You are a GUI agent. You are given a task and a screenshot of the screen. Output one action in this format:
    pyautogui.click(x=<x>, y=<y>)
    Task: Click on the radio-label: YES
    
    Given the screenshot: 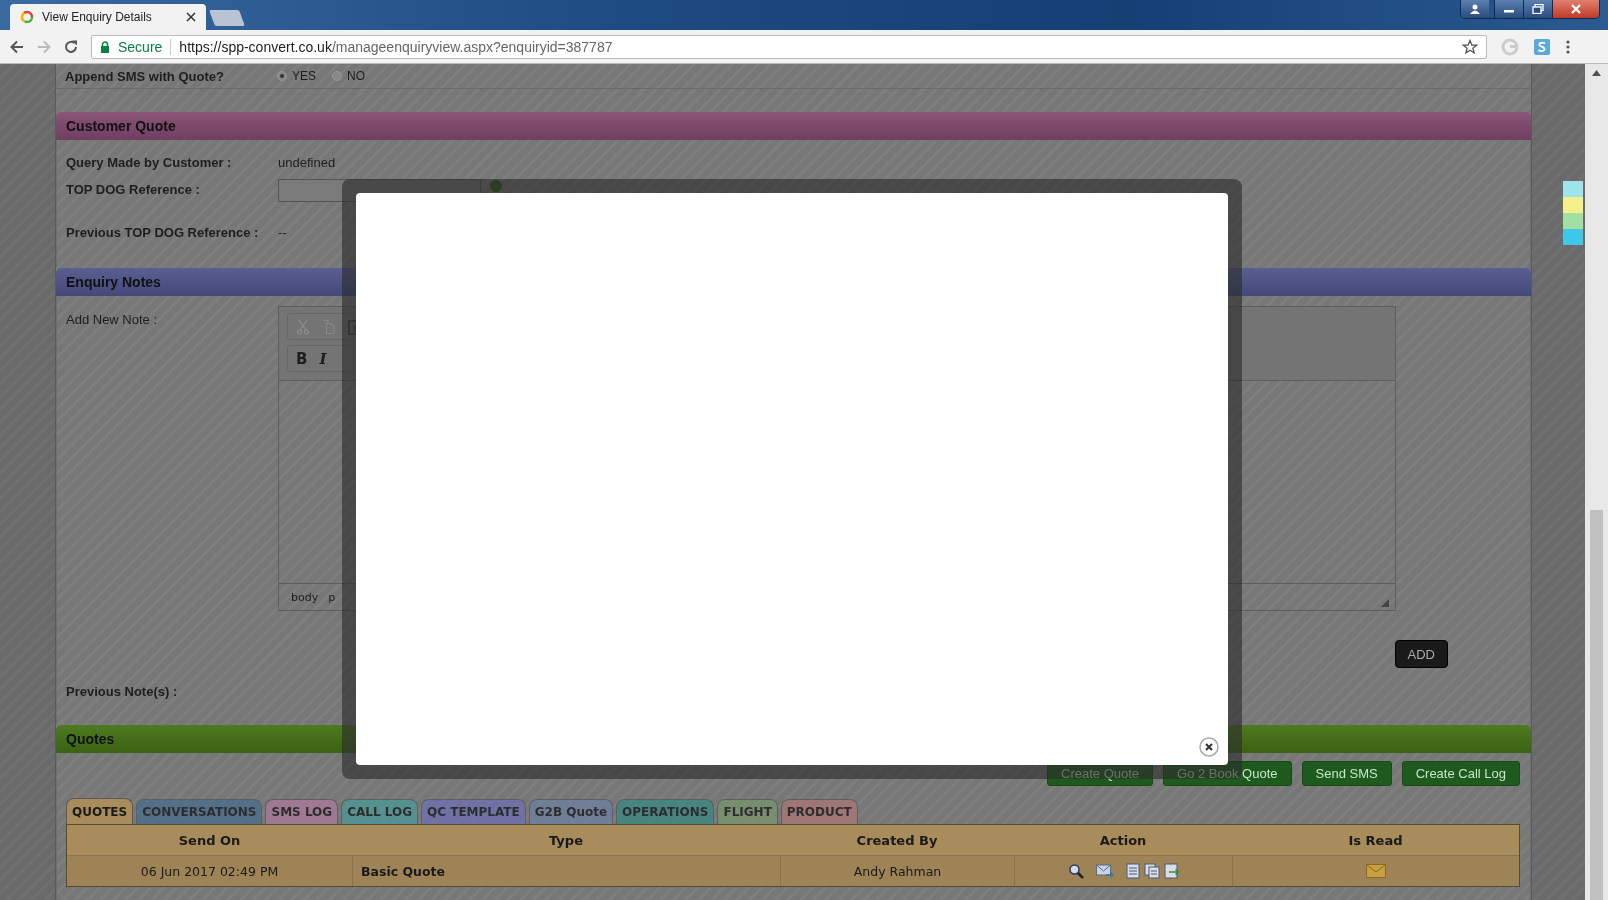 What is the action you would take?
    pyautogui.click(x=304, y=76)
    